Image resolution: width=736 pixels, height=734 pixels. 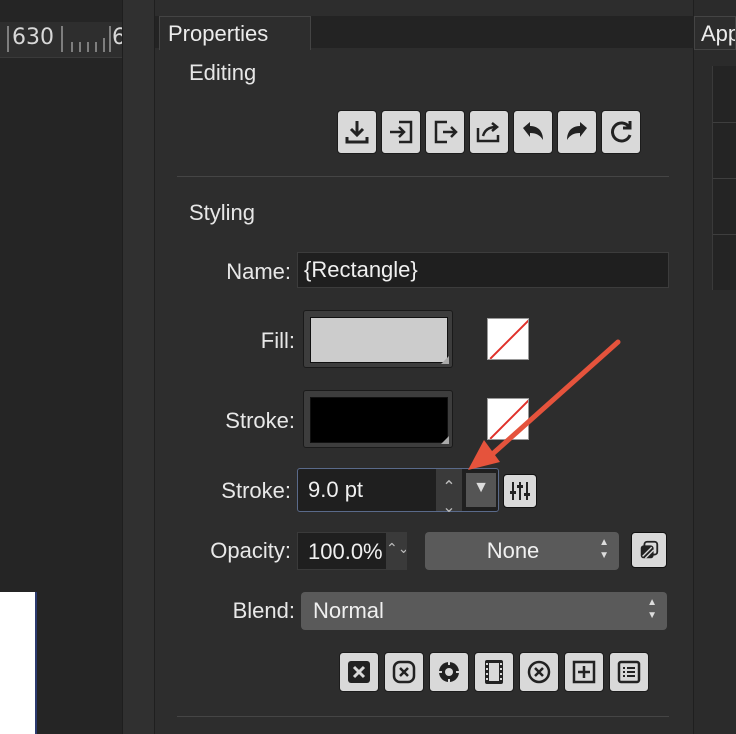 I want to click on refresh-button, so click(x=621, y=132).